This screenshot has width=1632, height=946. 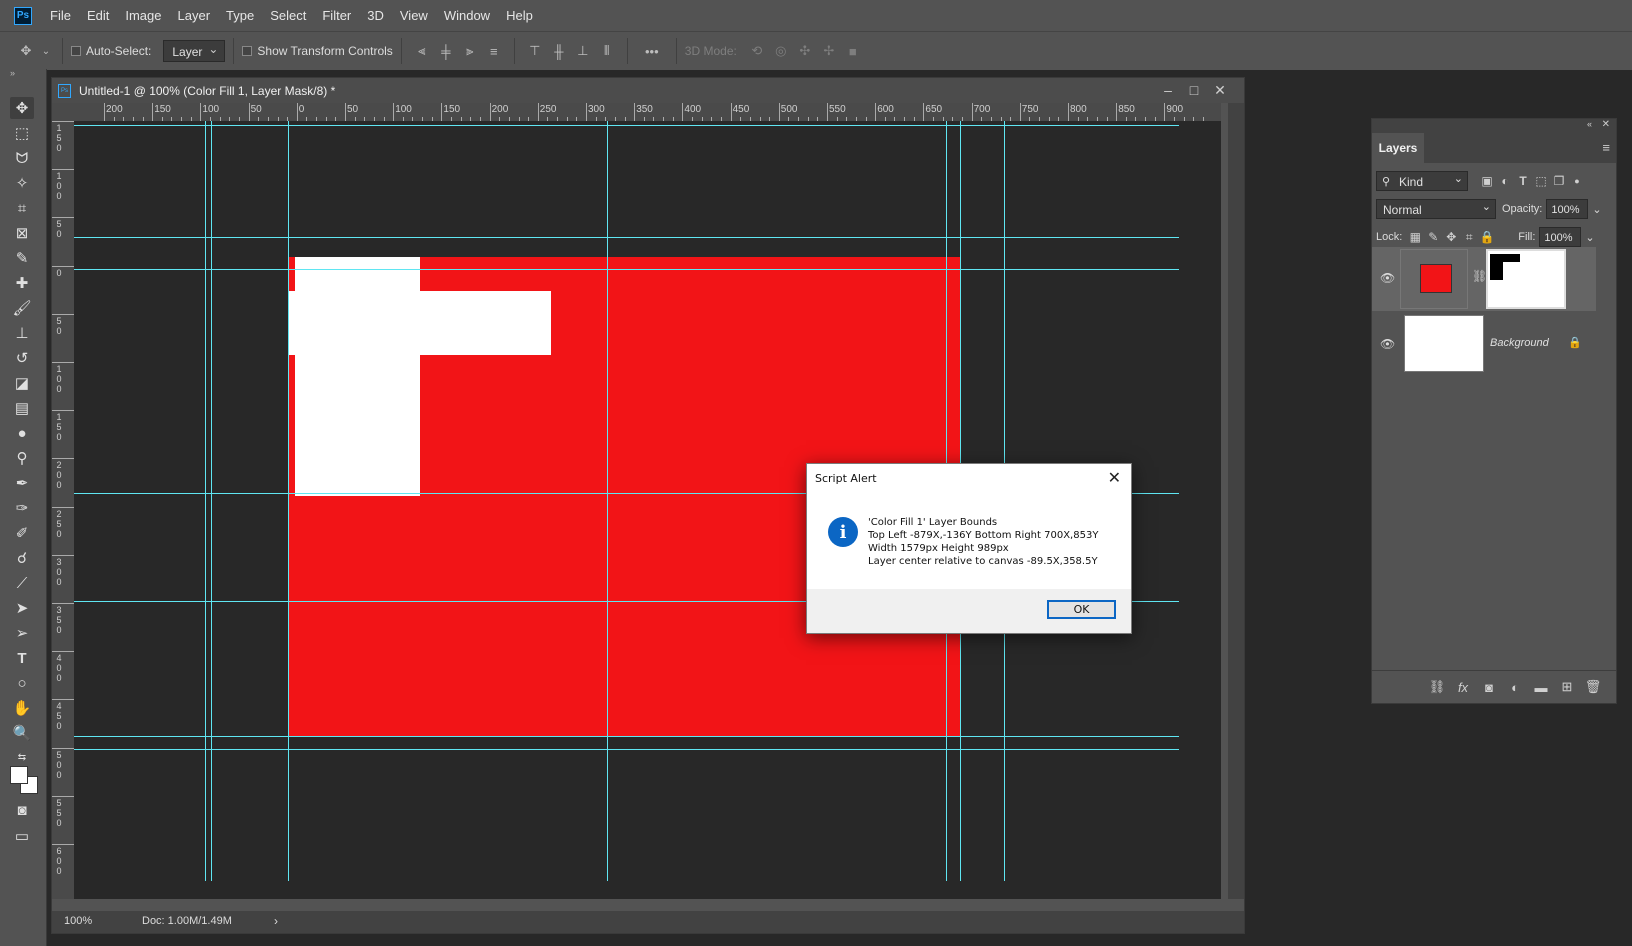 I want to click on distribute-vertical-icon: ⦀, so click(x=607, y=51).